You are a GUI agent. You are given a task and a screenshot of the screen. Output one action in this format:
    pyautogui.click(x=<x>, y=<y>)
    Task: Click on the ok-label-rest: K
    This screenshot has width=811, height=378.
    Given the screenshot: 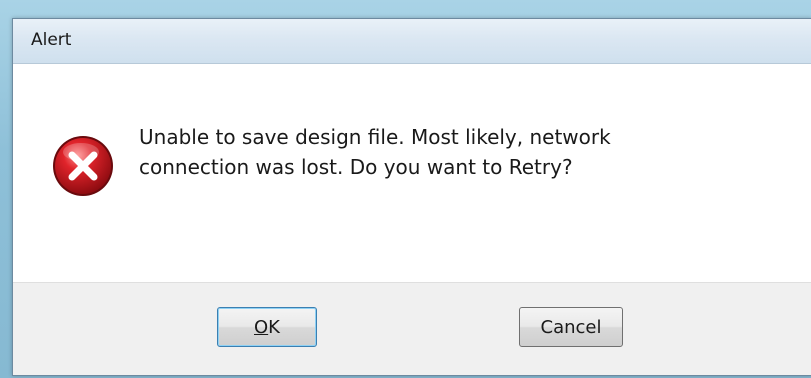 What is the action you would take?
    pyautogui.click(x=274, y=327)
    